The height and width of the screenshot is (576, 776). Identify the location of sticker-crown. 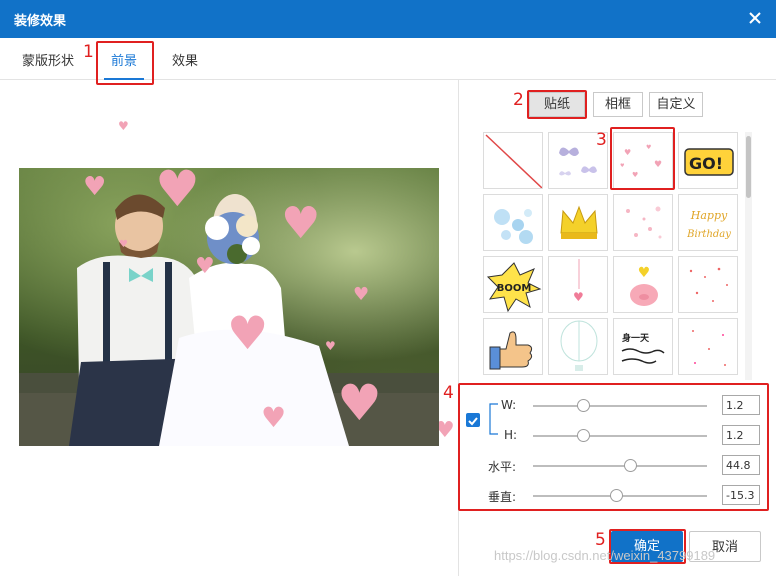
(578, 222).